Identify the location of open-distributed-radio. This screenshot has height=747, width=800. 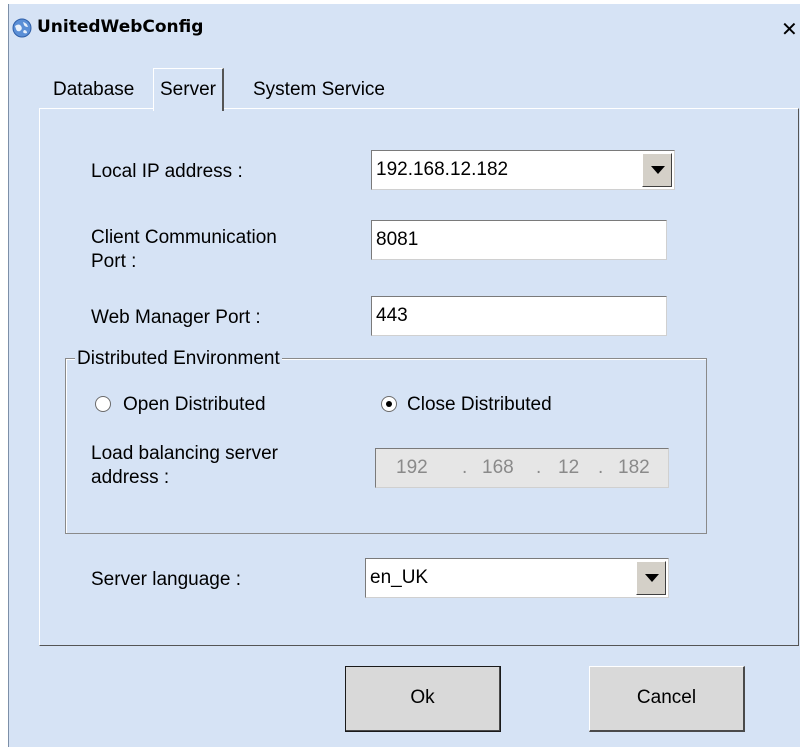
(103, 404).